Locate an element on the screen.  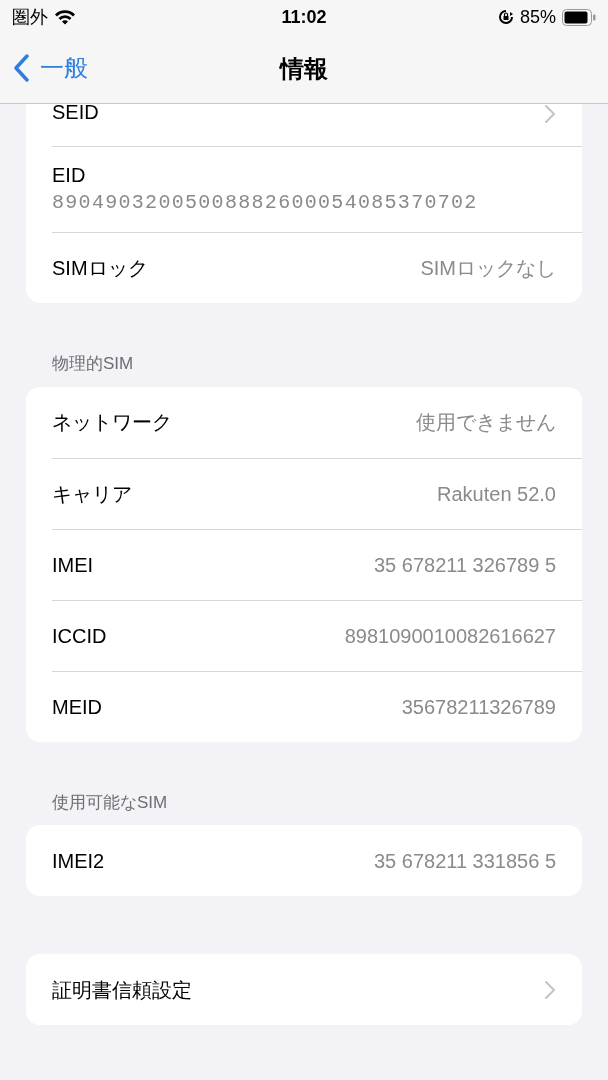
chevron-right-icon is located at coordinates (550, 989).